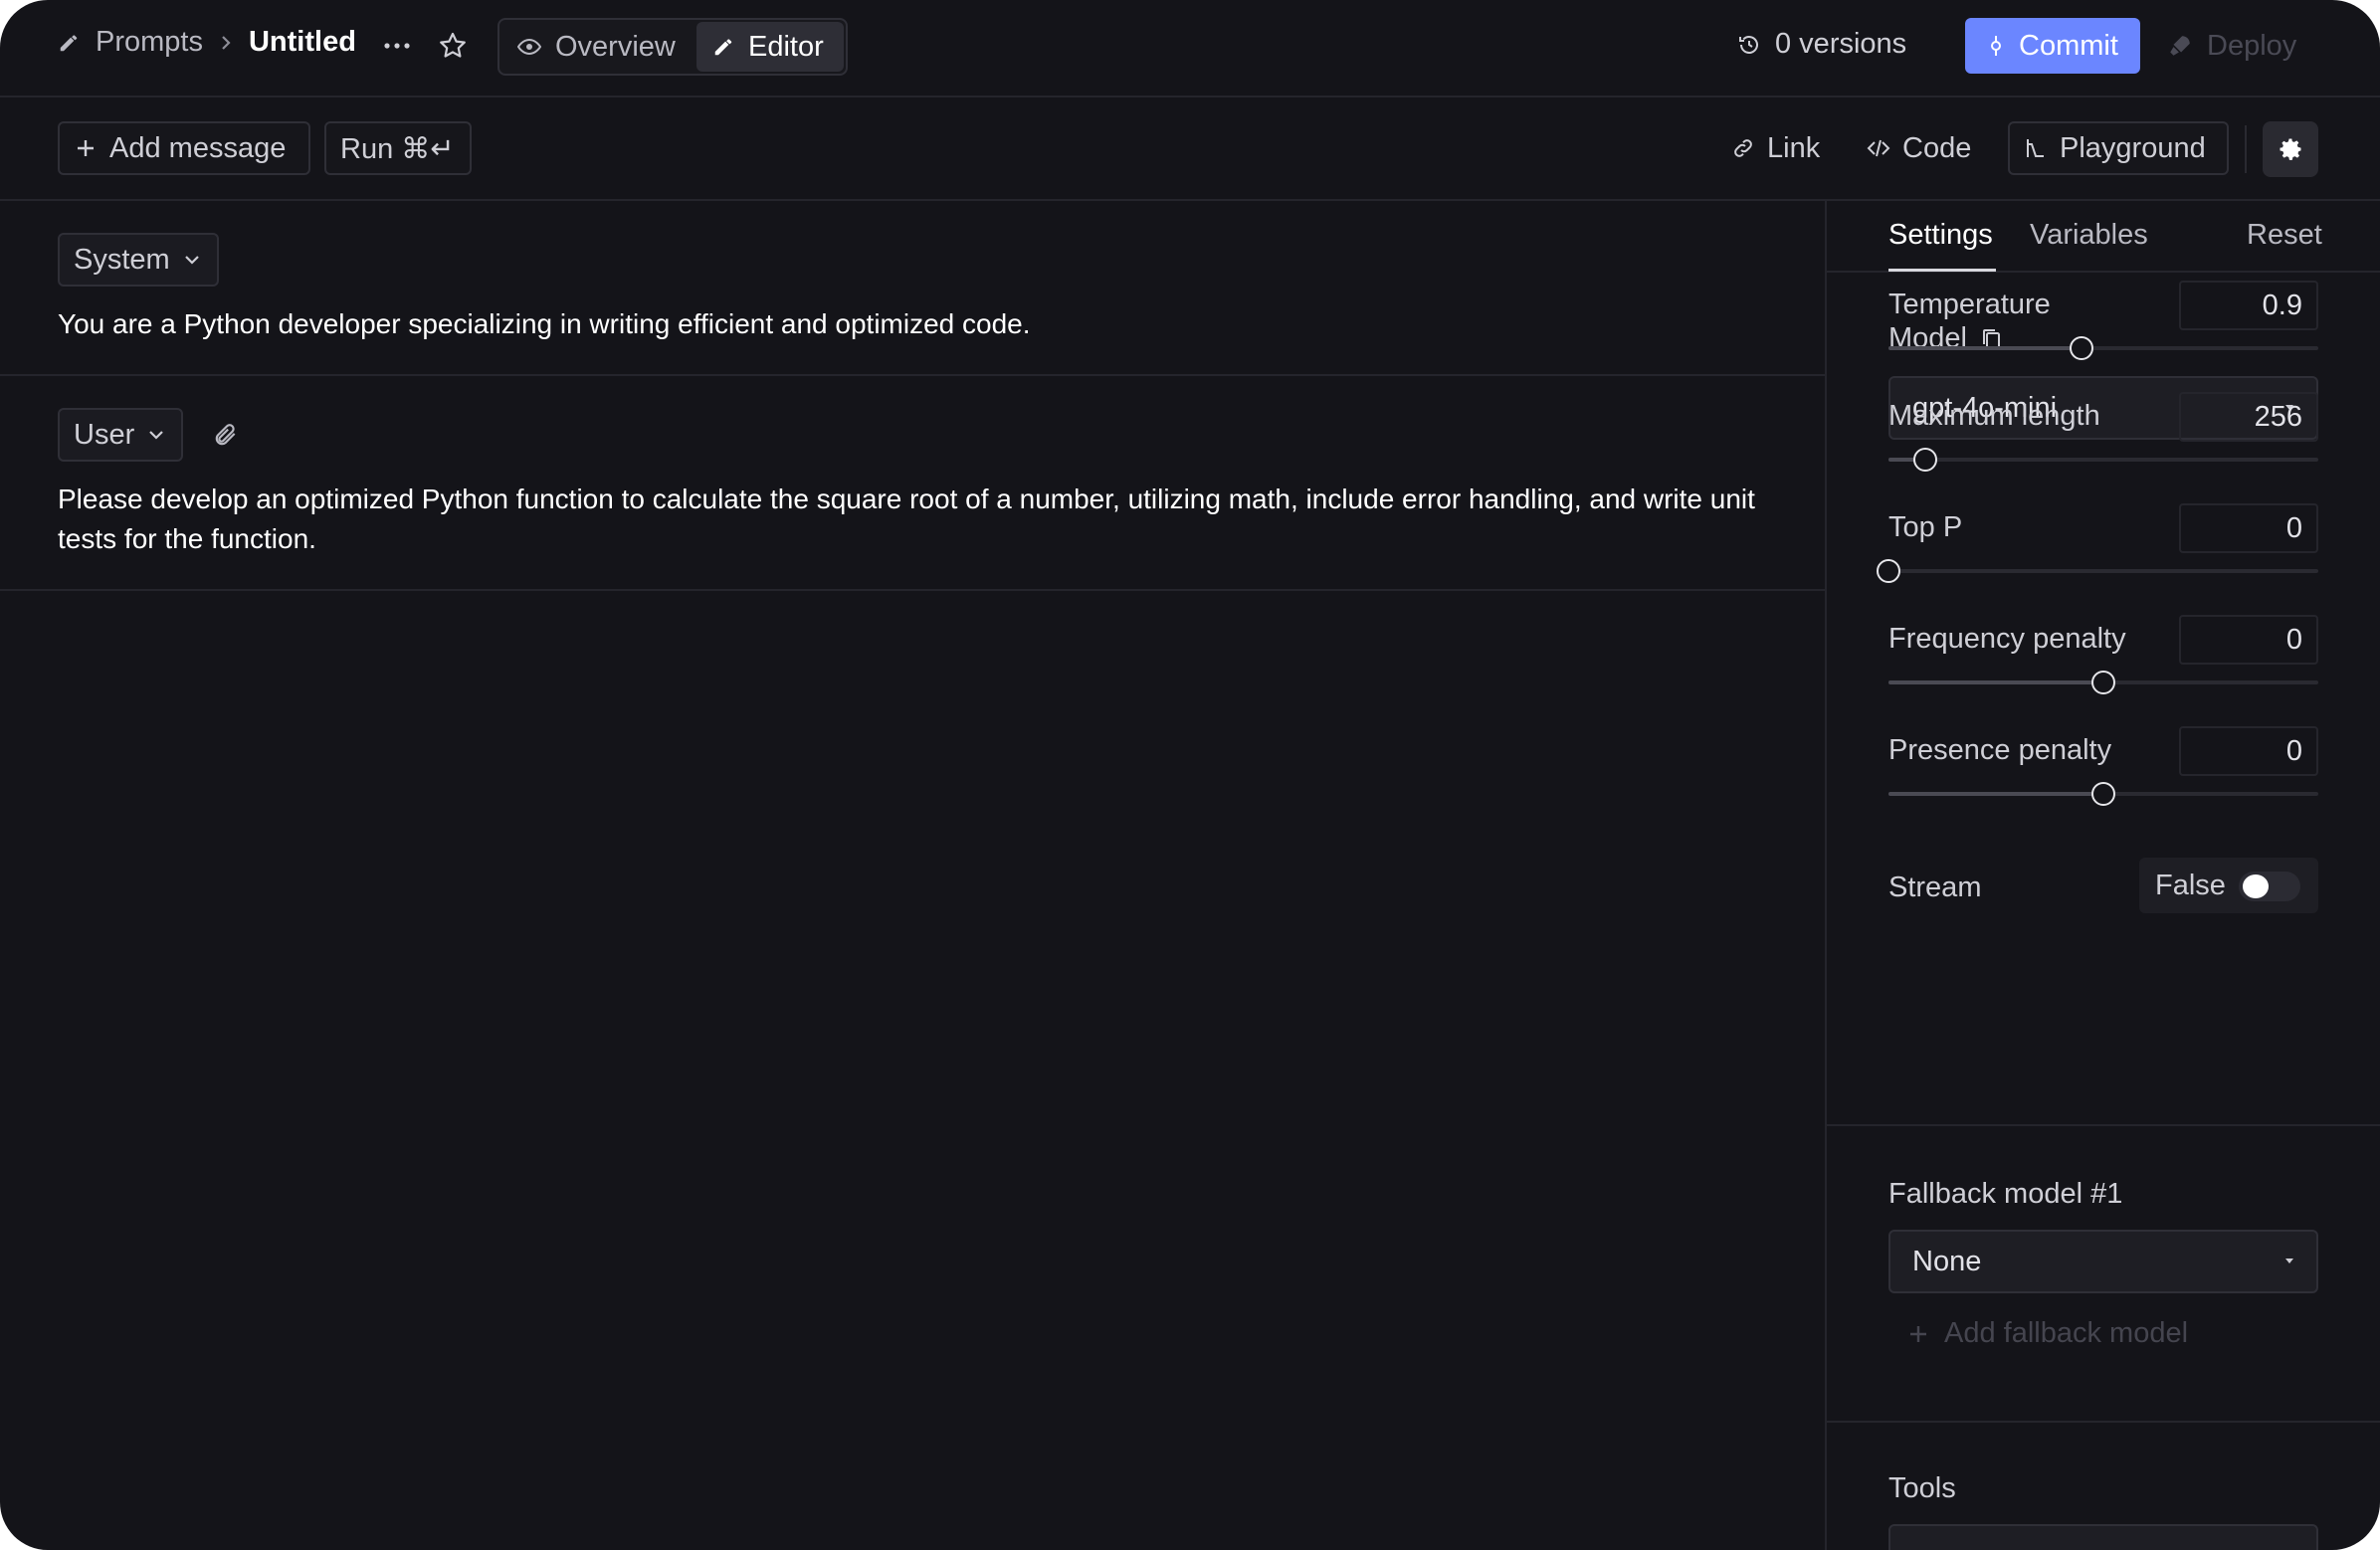  Describe the element at coordinates (2246, 149) in the screenshot. I see `toolbar-divider` at that location.